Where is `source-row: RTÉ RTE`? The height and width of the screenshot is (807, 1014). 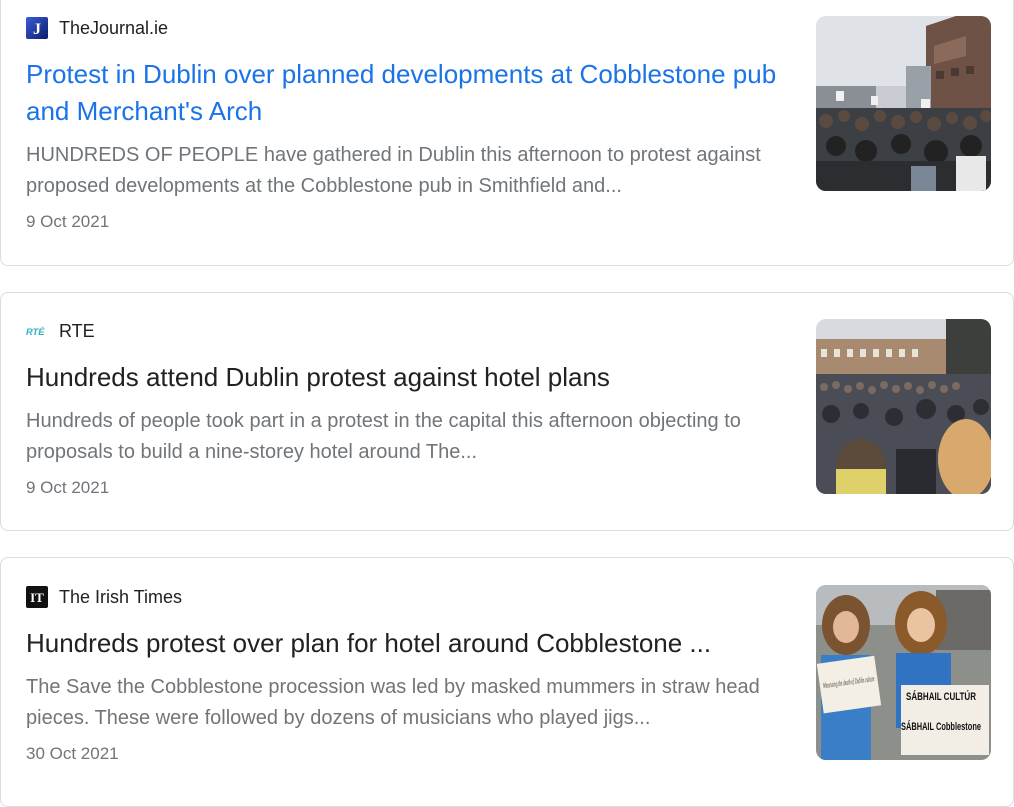 source-row: RTÉ RTE is located at coordinates (411, 331).